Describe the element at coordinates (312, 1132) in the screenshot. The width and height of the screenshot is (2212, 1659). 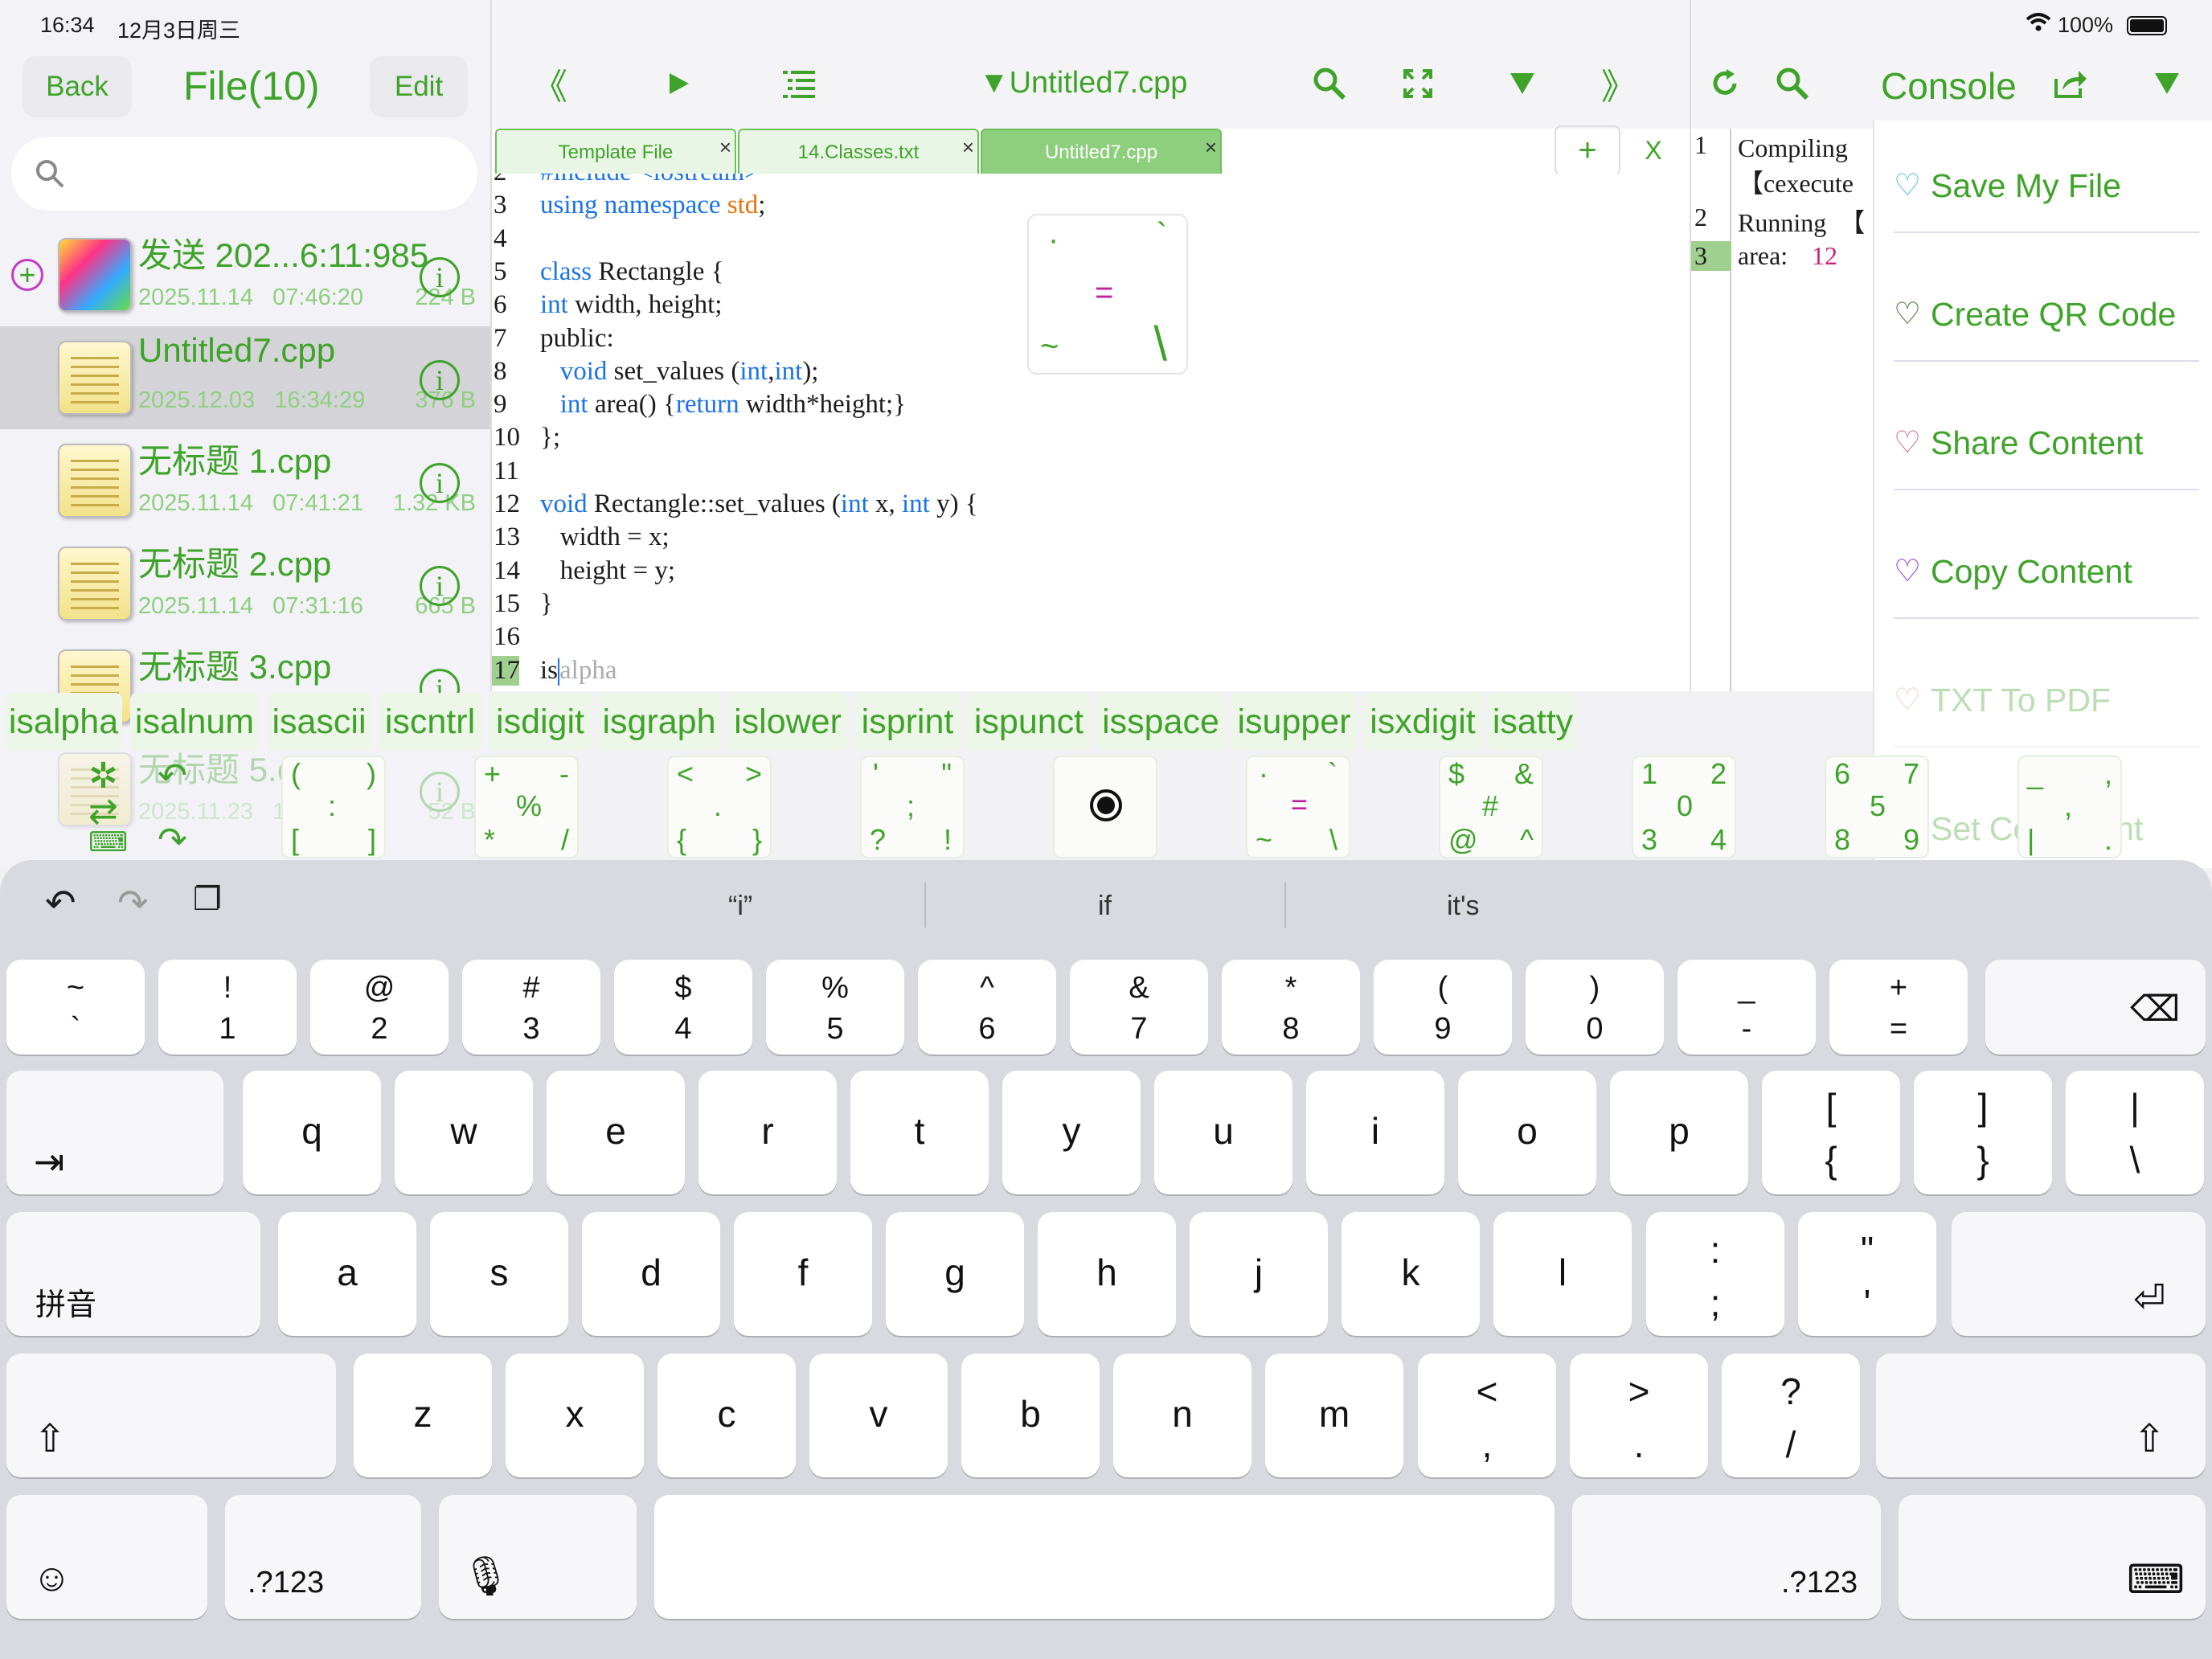
I see `key-q: q` at that location.